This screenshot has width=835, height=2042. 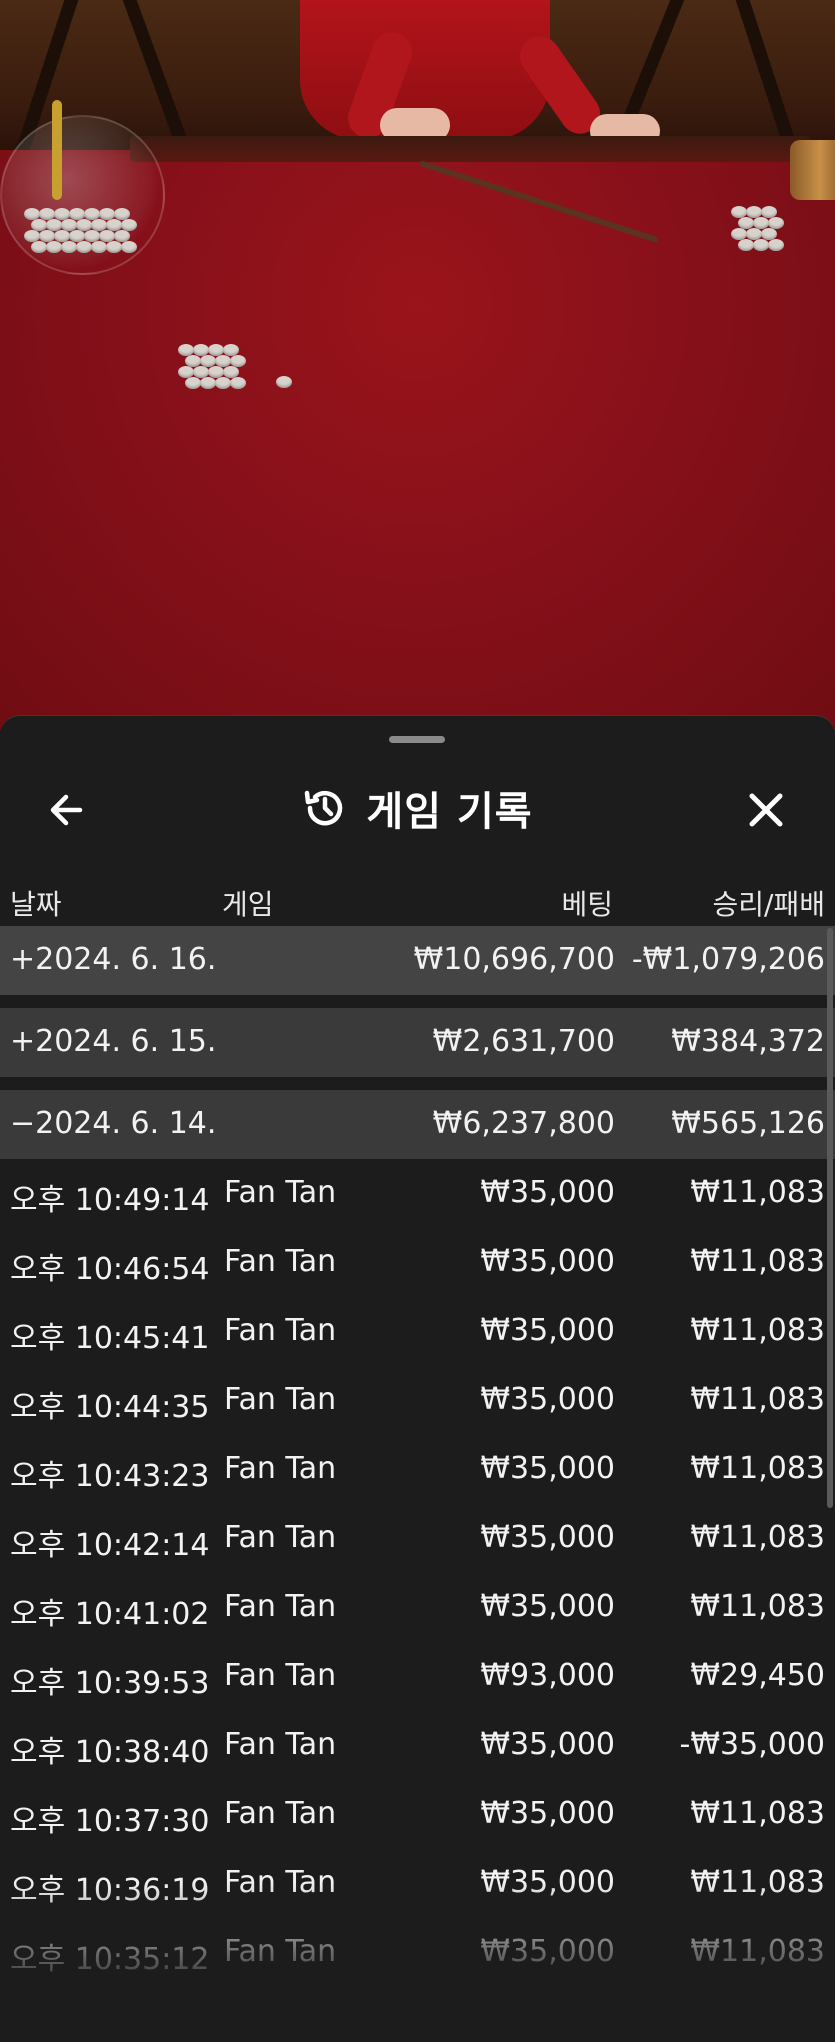 I want to click on round-row: 오후 10:38:40 Fan Tan ₩35,000 -₩35,000, so click(x=417, y=1745).